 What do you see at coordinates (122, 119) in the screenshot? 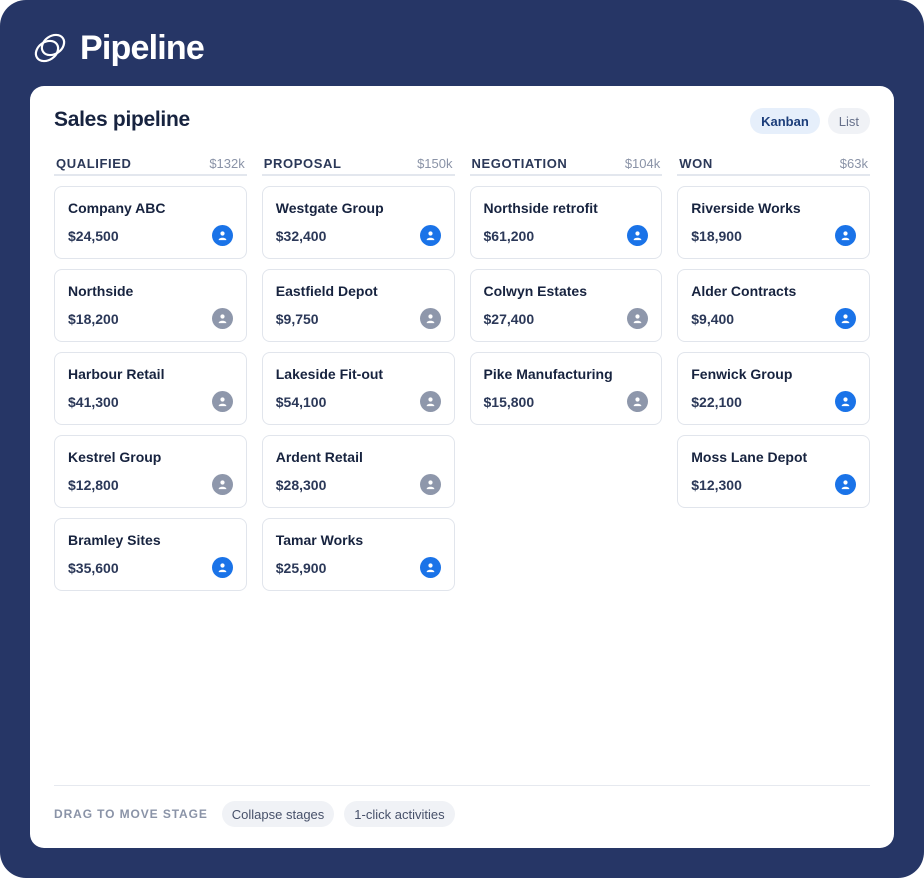
I see `page-title: Sales pipeline` at bounding box center [122, 119].